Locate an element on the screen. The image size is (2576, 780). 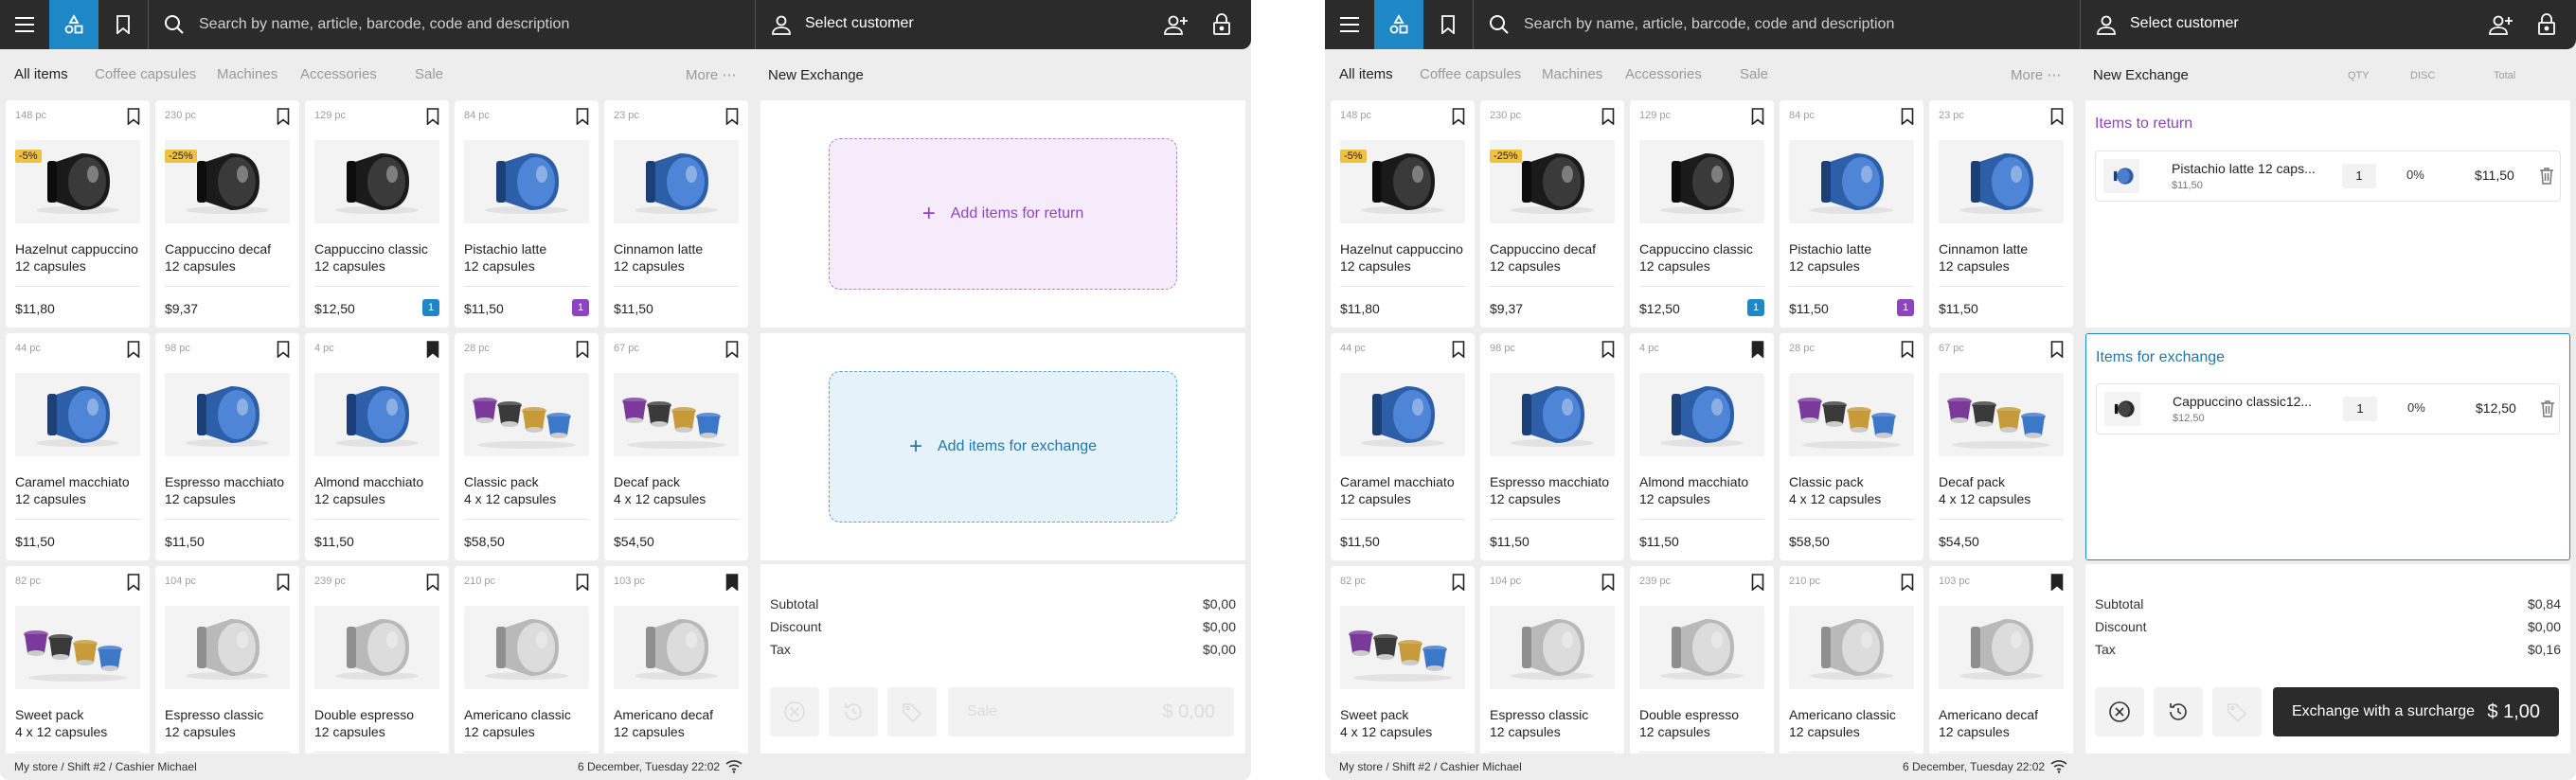
add-return-button: + Add items for return is located at coordinates (1003, 214).